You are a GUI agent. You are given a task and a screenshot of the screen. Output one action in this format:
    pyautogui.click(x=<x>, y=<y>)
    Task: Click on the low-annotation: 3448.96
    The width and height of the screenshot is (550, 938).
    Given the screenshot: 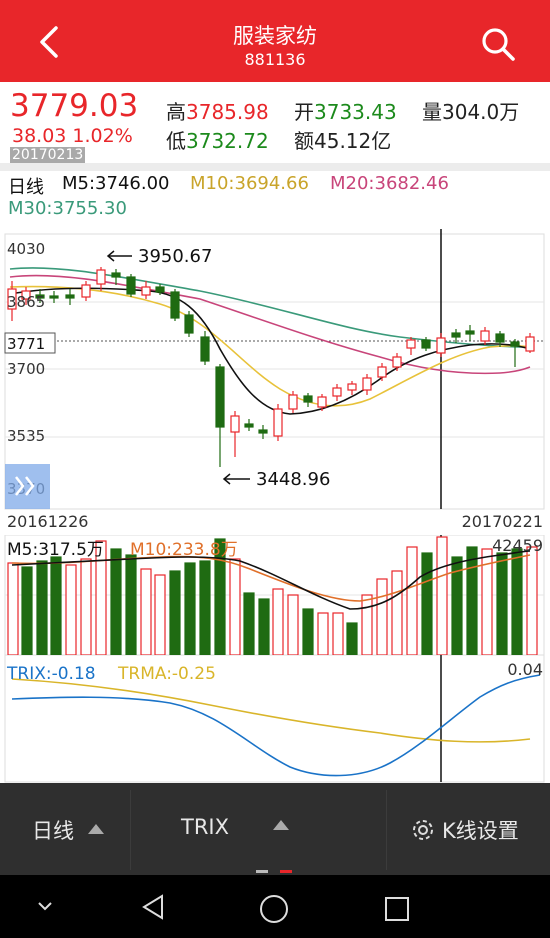 What is the action you would take?
    pyautogui.click(x=293, y=479)
    